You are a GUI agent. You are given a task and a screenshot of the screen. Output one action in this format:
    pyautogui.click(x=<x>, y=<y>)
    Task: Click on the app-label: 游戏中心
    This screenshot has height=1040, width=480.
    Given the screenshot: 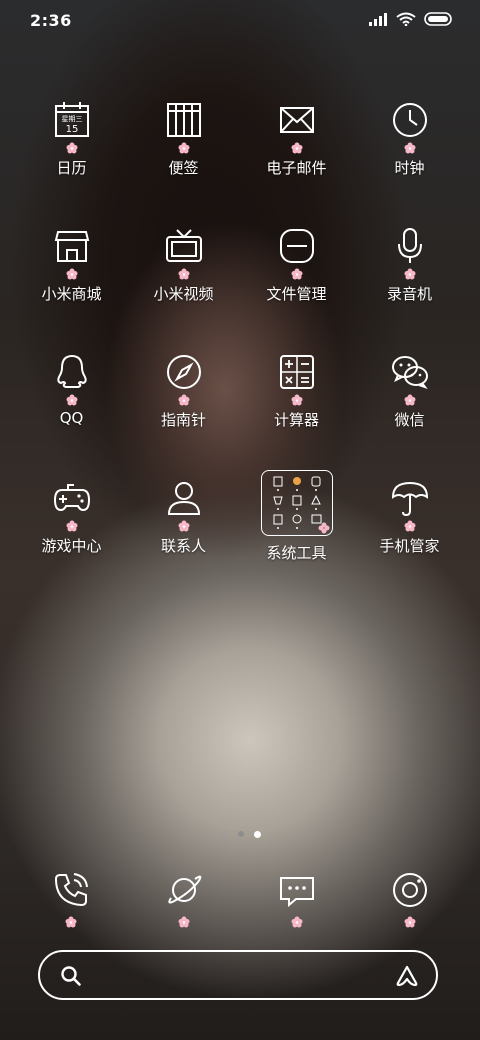 What is the action you would take?
    pyautogui.click(x=71, y=546)
    